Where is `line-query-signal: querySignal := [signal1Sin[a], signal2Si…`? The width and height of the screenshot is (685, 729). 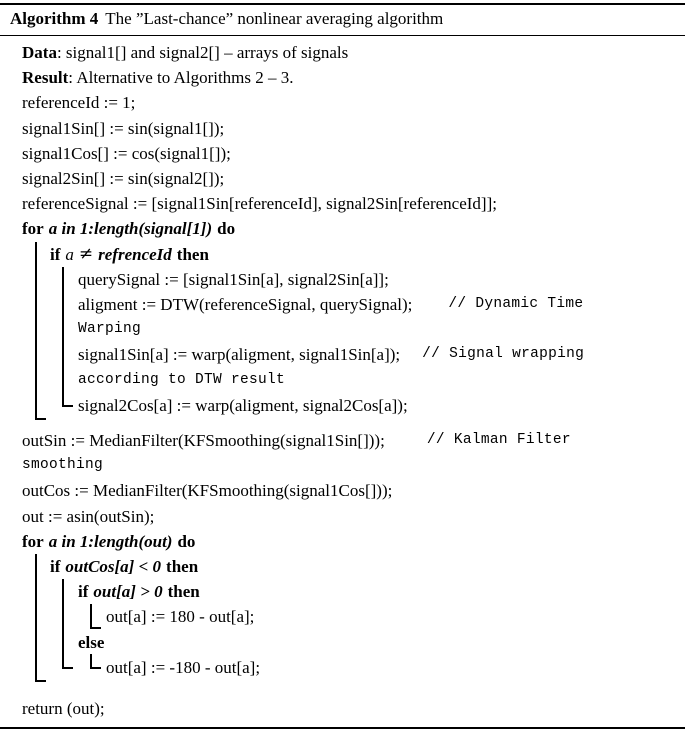
line-query-signal: querySignal := [signal1Sin[a], signal2Si… is located at coordinates (342, 279).